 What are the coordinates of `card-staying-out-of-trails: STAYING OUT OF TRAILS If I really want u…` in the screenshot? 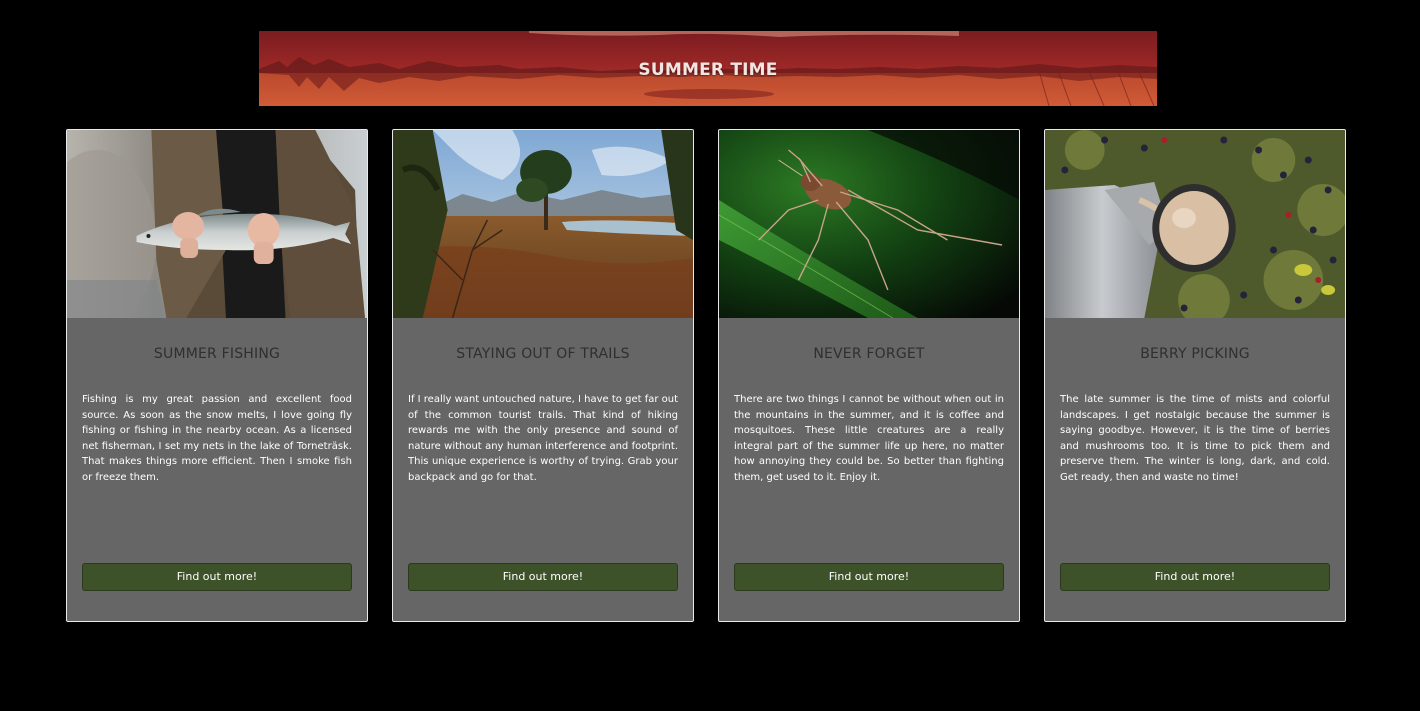 It's located at (543, 375).